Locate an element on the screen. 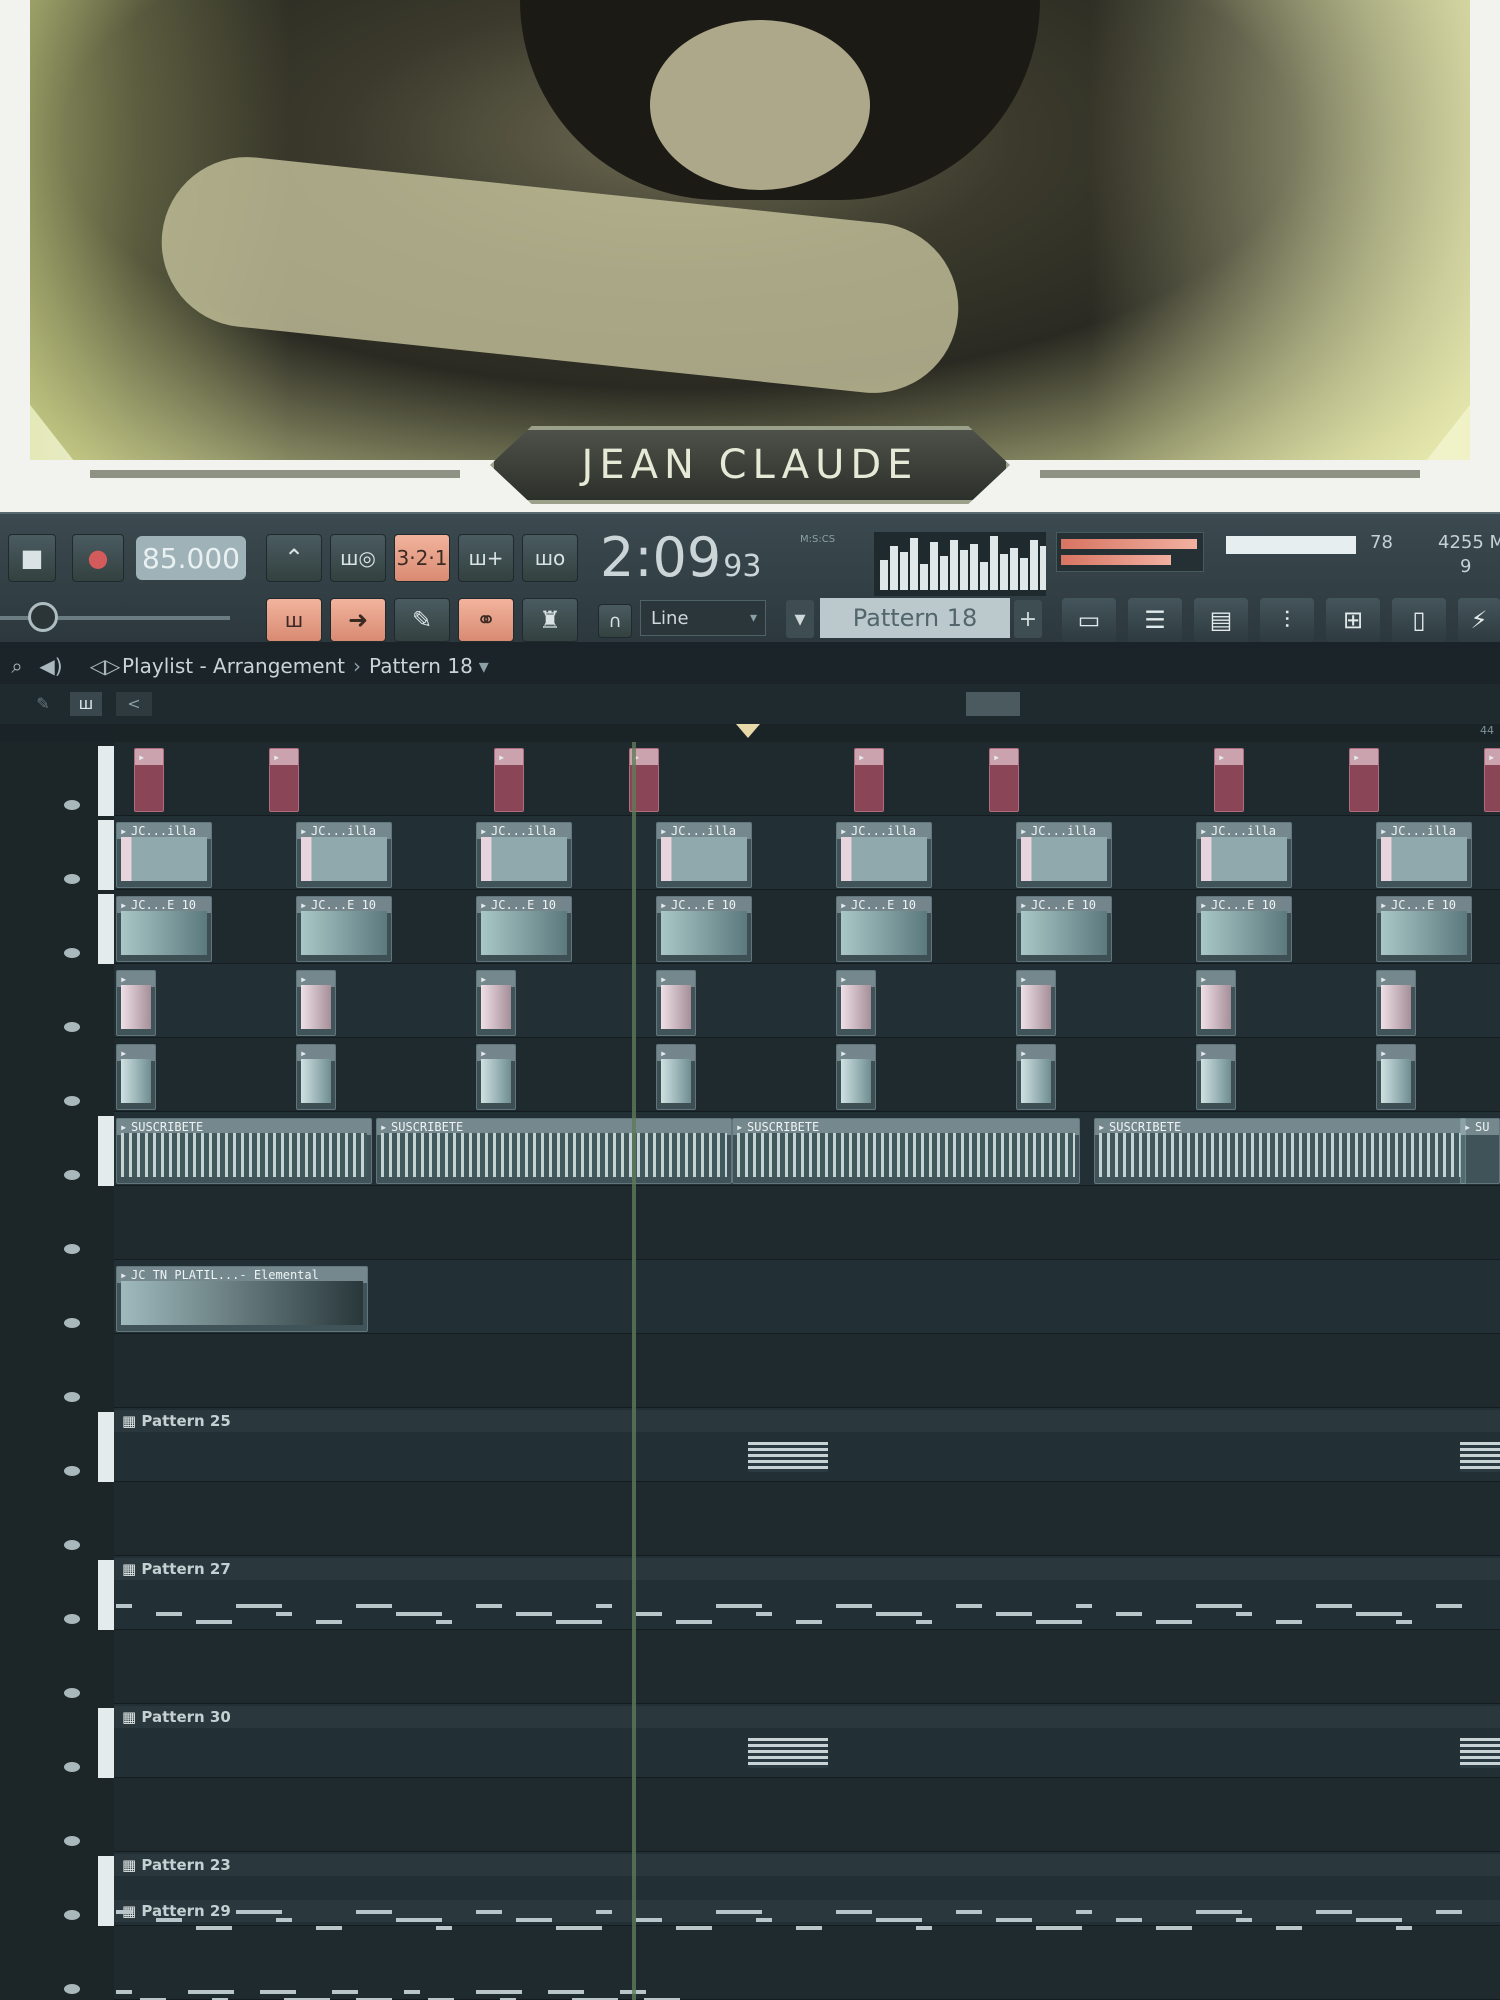  plugin-icon: ⚡ is located at coordinates (1479, 620).